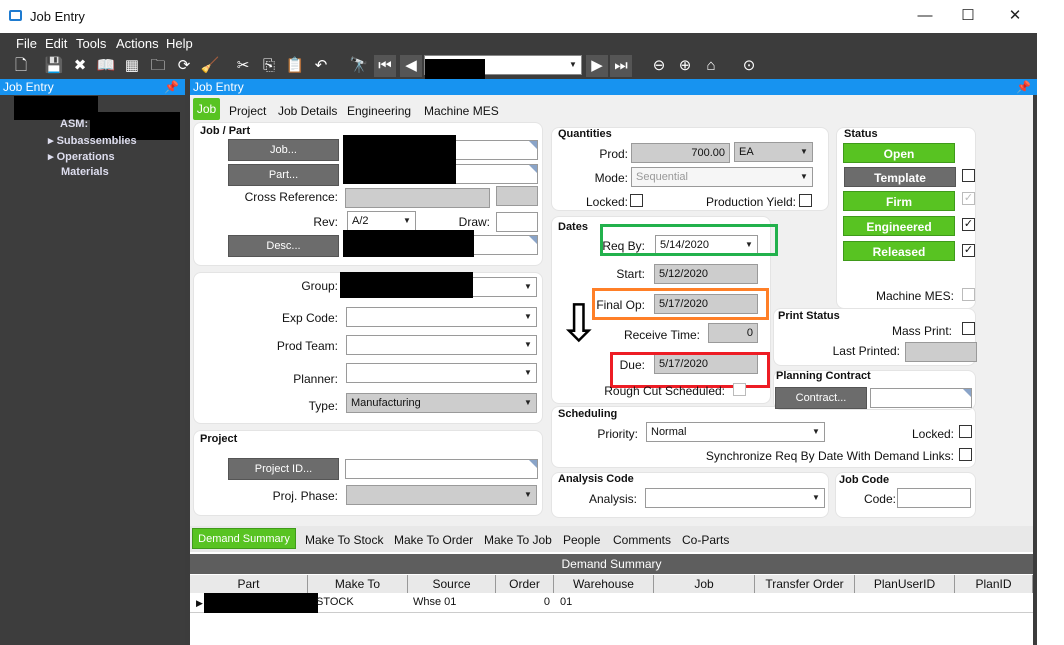 The height and width of the screenshot is (645, 1064). What do you see at coordinates (319, 286) in the screenshot?
I see `group-label: Group:` at bounding box center [319, 286].